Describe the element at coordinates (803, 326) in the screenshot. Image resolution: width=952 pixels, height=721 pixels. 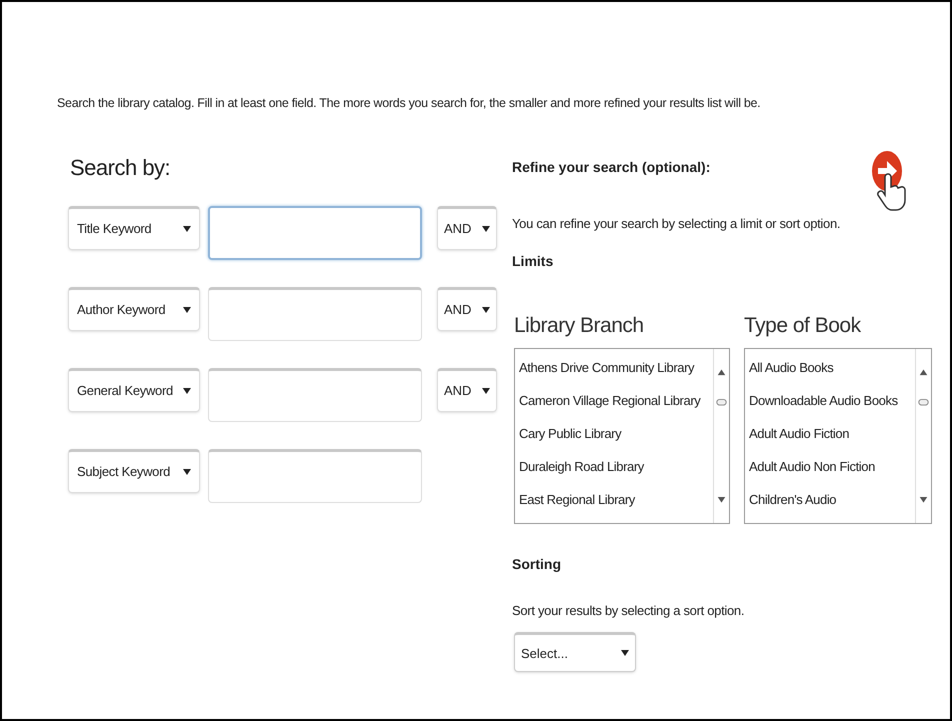
I see `list-label: Type of Book` at that location.